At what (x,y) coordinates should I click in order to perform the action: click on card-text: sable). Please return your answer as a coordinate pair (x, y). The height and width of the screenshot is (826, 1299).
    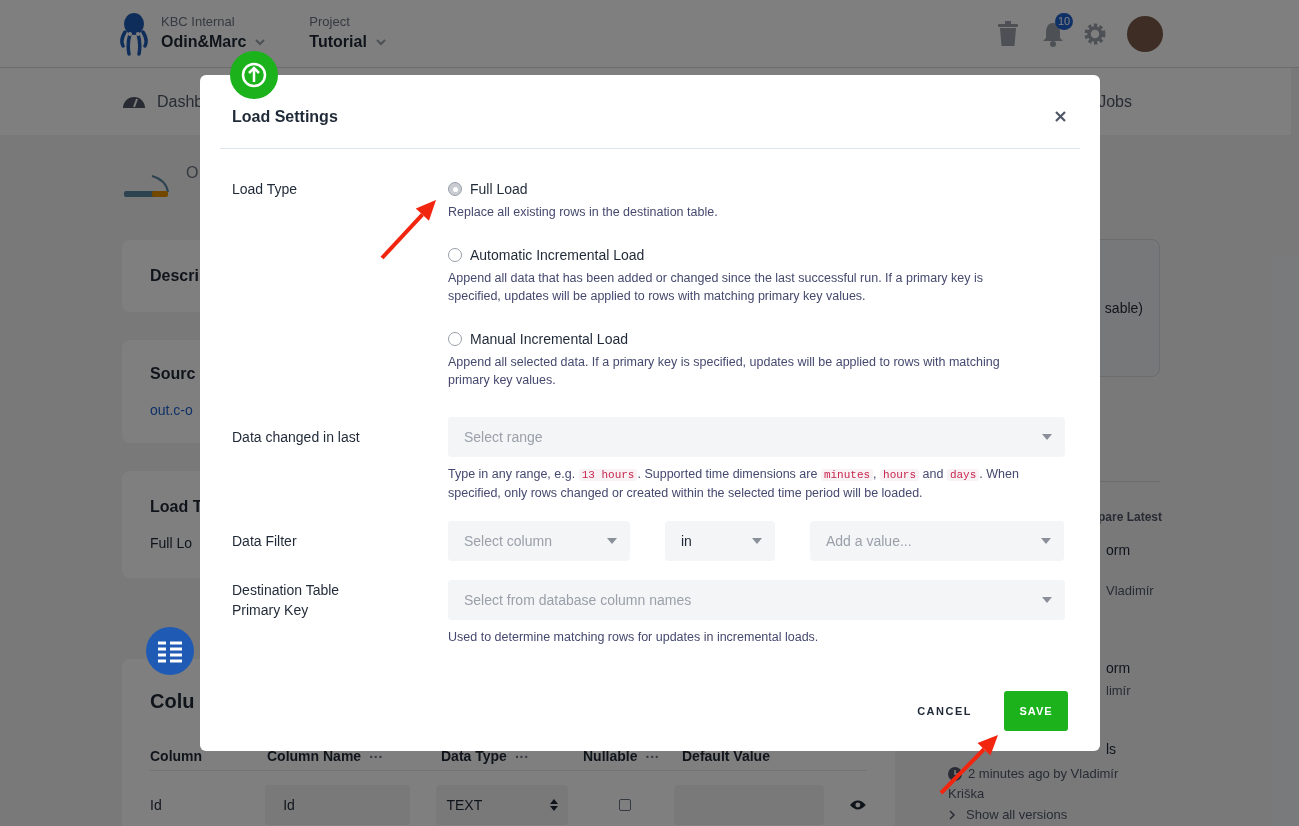
    Looking at the image, I should click on (1123, 308).